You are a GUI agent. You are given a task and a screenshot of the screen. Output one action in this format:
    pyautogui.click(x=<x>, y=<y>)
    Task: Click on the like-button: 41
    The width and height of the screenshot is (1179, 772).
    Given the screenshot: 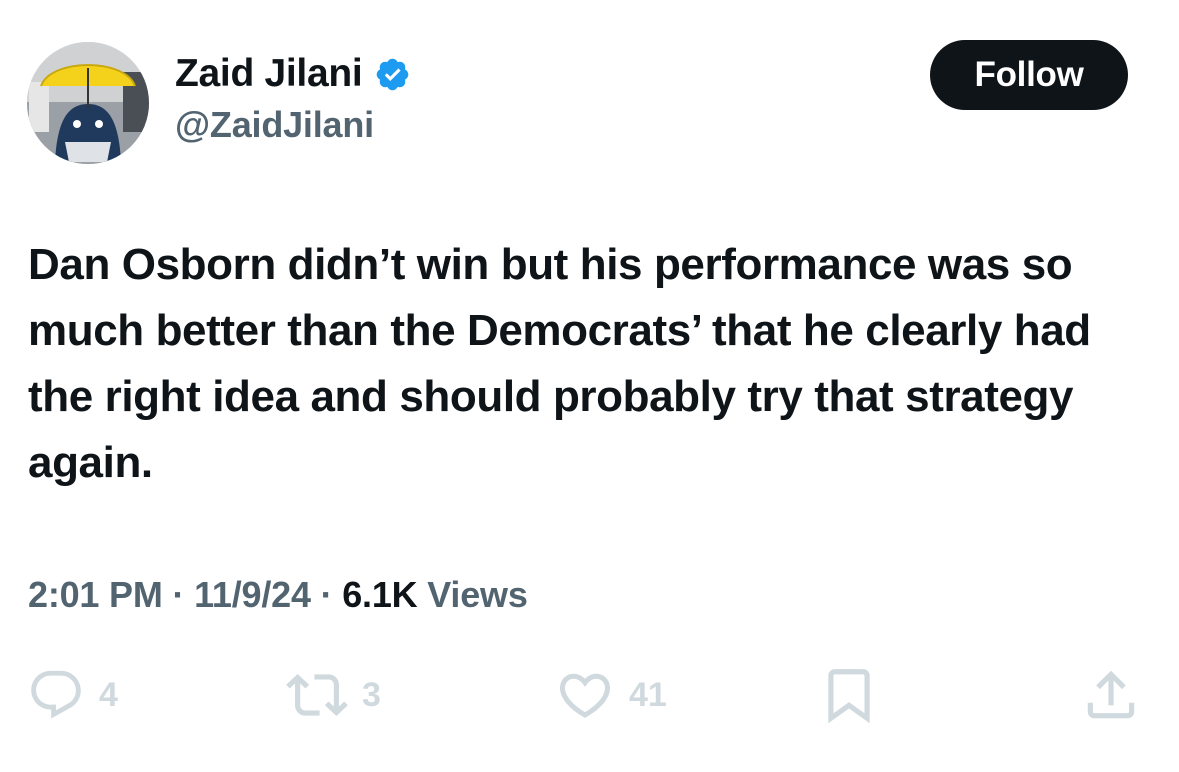 What is the action you would take?
    pyautogui.click(x=611, y=695)
    